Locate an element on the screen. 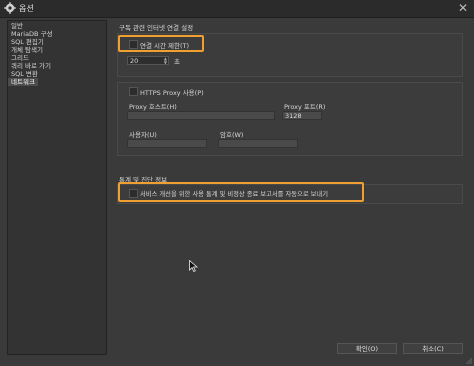 Image resolution: width=474 pixels, height=366 pixels. proxy-password-label: 암호(W) is located at coordinates (232, 135).